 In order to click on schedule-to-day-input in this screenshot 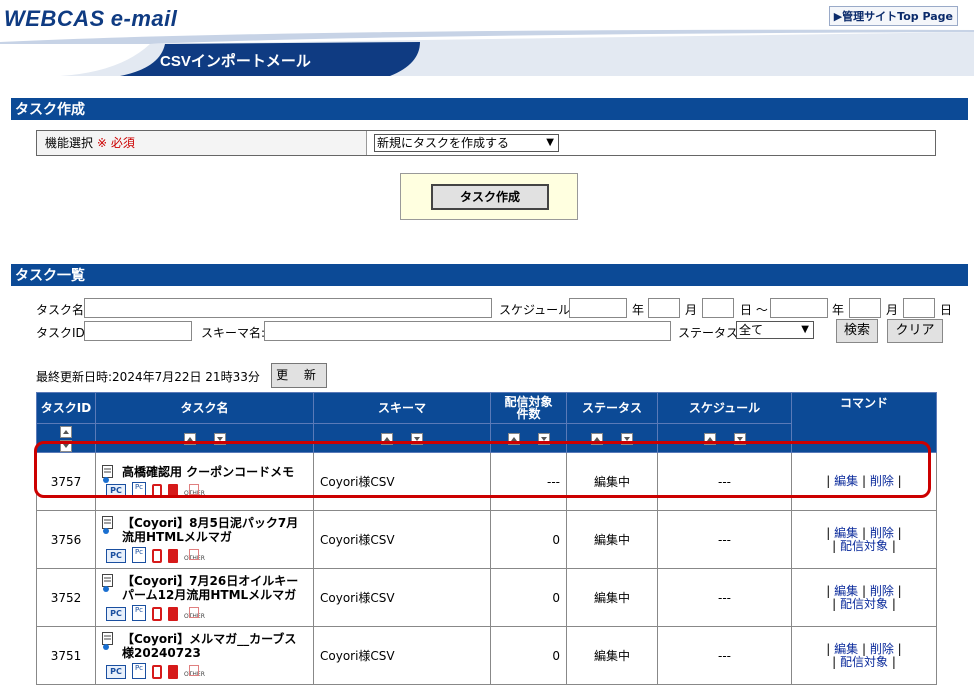, I will do `click(919, 308)`.